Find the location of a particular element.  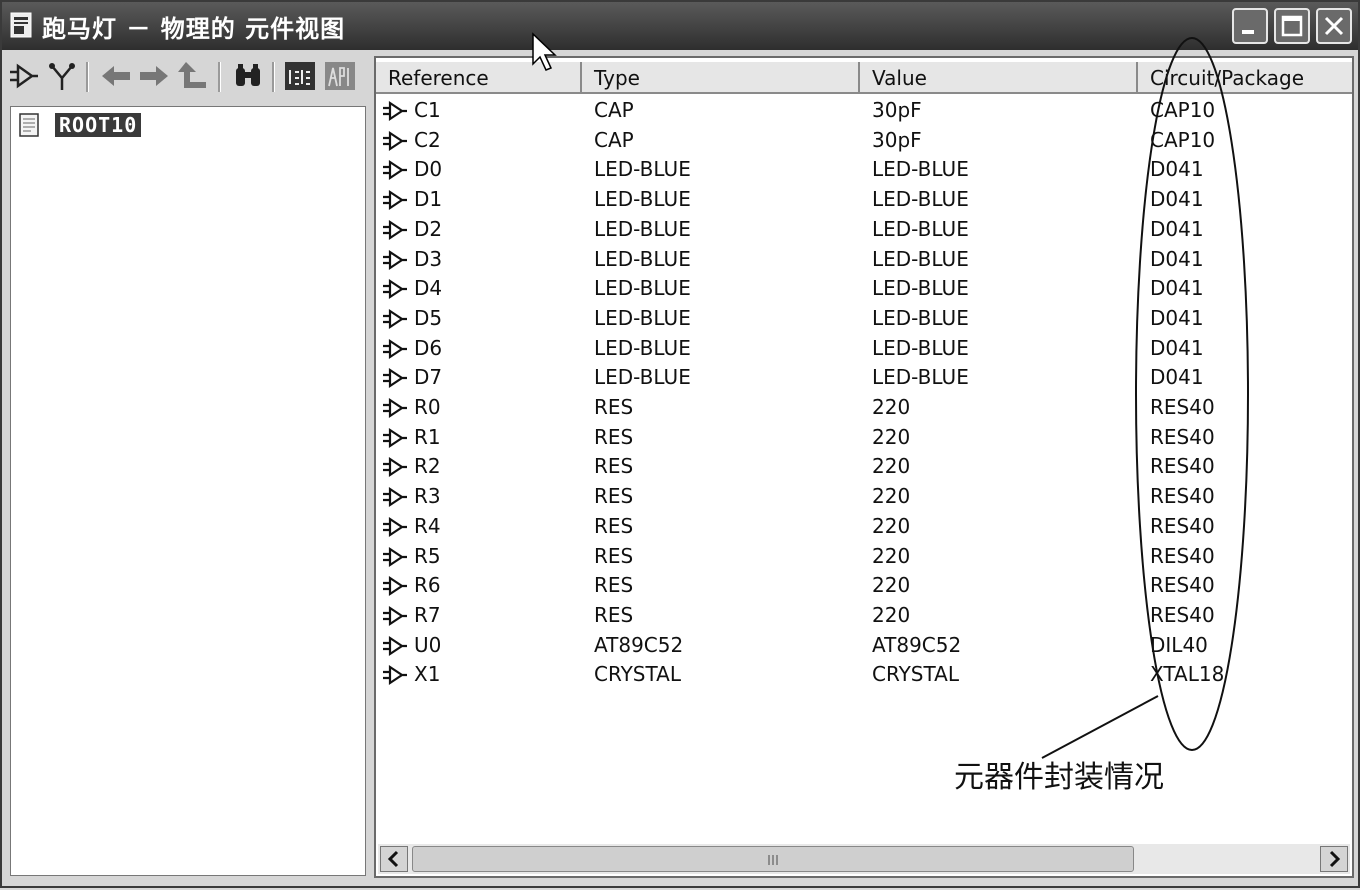

minimize-icon is located at coordinates (1248, 32).